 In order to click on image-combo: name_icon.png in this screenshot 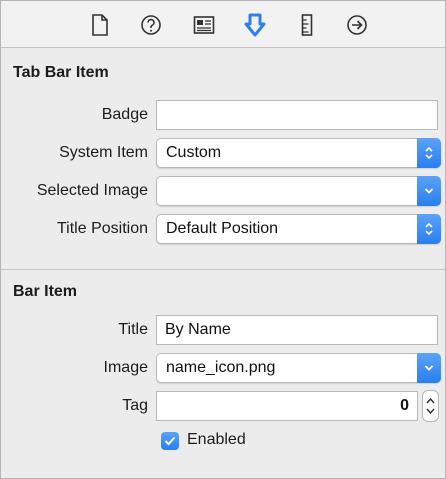, I will do `click(298, 368)`.